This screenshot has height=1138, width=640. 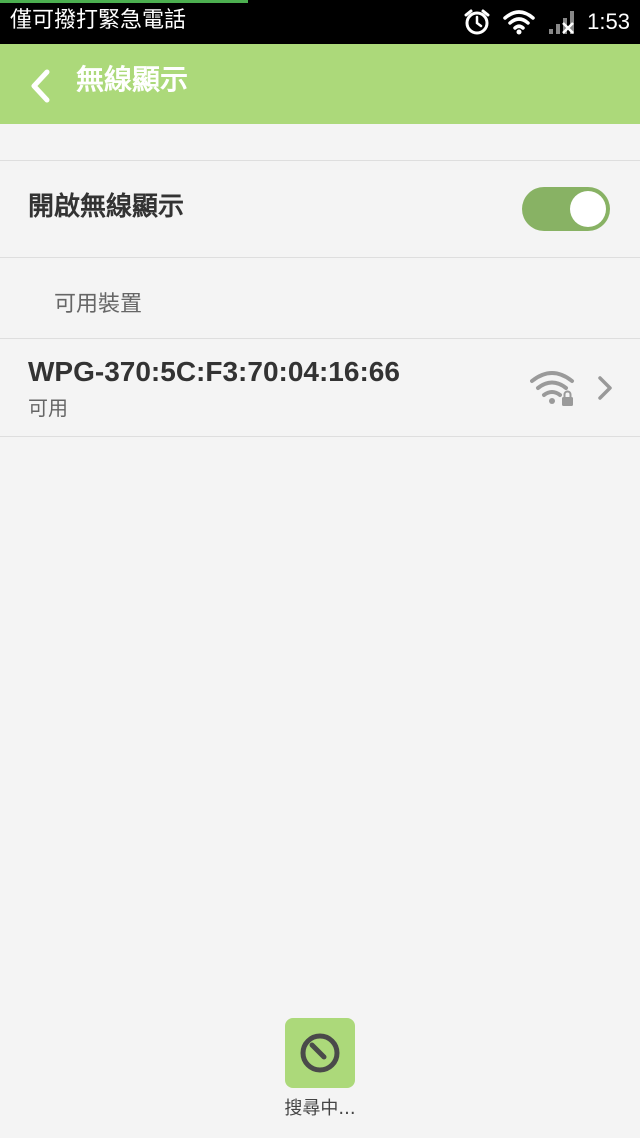 What do you see at coordinates (608, 21) in the screenshot?
I see `clock-text: 1:53` at bounding box center [608, 21].